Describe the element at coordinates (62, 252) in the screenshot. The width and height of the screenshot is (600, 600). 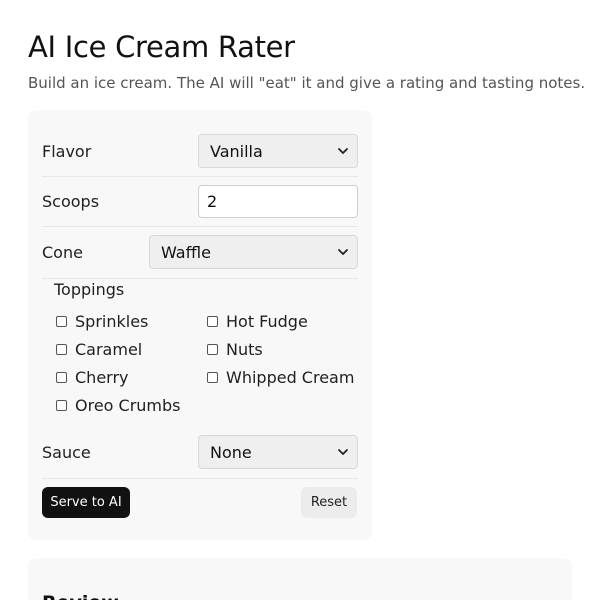
I see `cone-label: Cone` at that location.